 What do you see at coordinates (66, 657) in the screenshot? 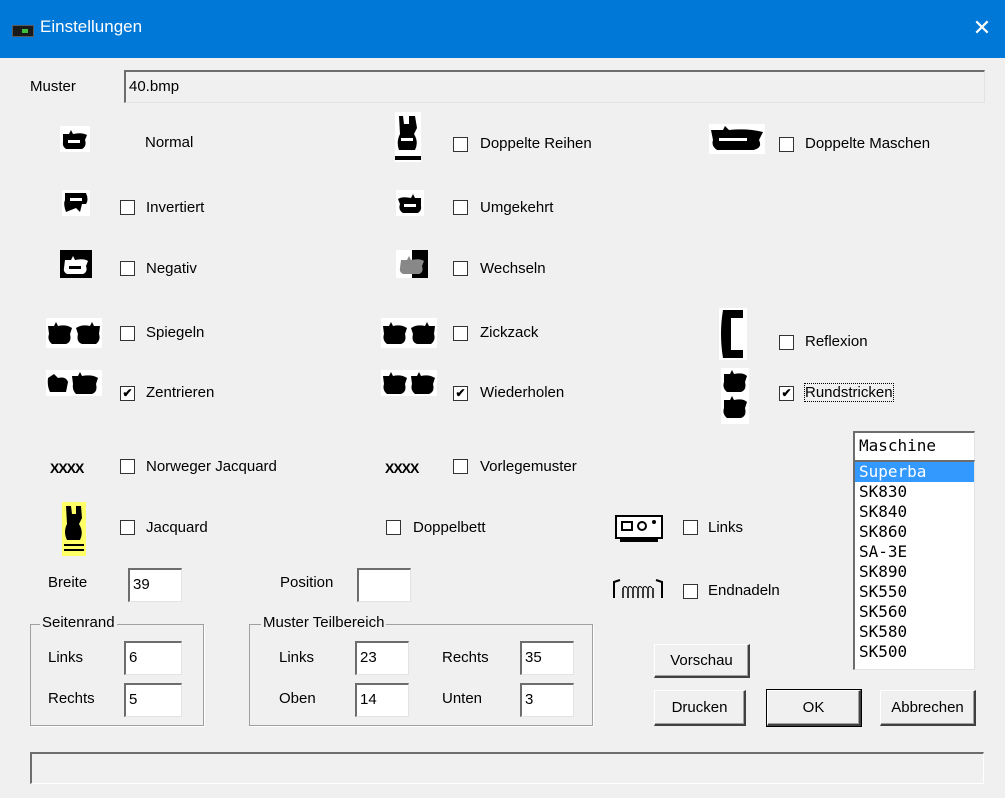
I see `seitenrand-links-label: Links` at bounding box center [66, 657].